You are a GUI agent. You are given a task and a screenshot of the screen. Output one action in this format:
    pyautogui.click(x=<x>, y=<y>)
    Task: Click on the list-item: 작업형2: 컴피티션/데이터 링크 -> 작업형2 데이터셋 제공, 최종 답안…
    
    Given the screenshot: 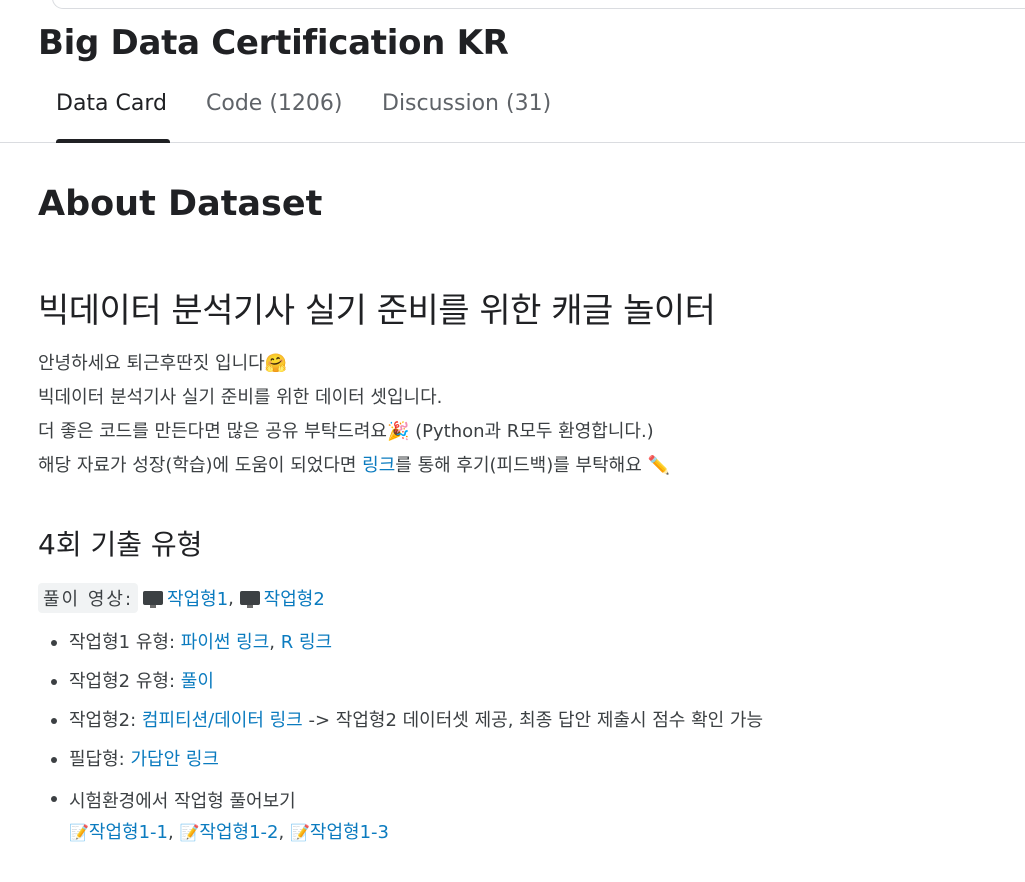 What is the action you would take?
    pyautogui.click(x=407, y=721)
    